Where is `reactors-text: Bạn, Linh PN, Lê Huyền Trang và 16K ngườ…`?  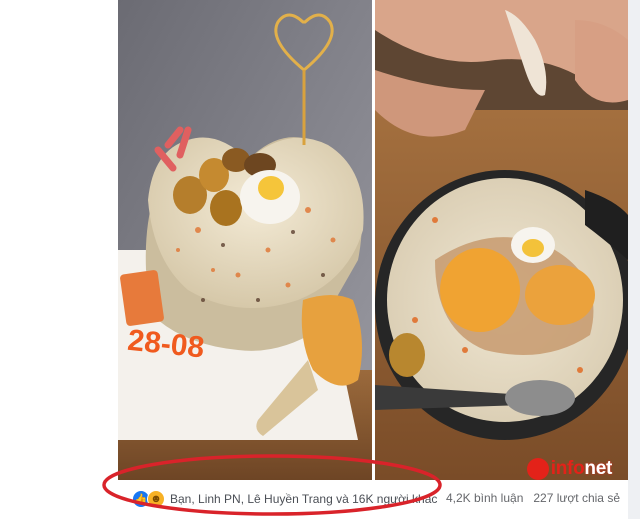
reactors-text: Bạn, Linh PN, Lê Huyền Trang và 16K ngườ… is located at coordinates (303, 499).